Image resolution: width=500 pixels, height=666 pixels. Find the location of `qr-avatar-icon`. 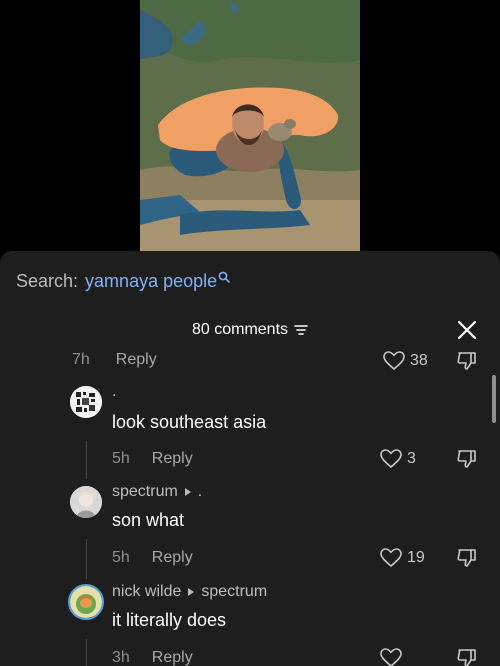

qr-avatar-icon is located at coordinates (86, 402).